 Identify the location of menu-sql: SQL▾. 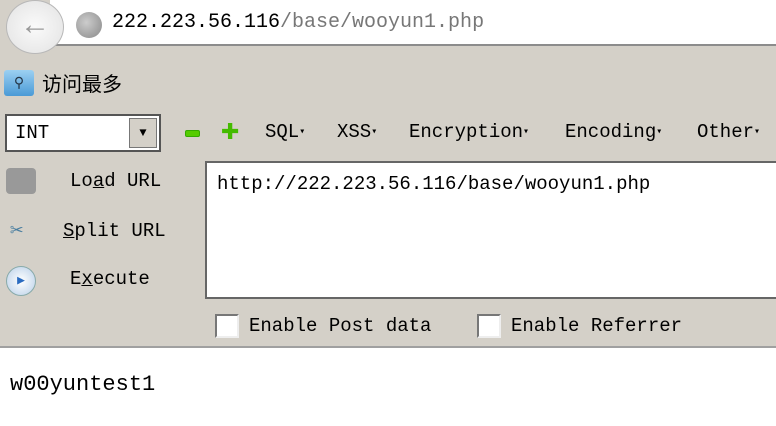
(285, 132).